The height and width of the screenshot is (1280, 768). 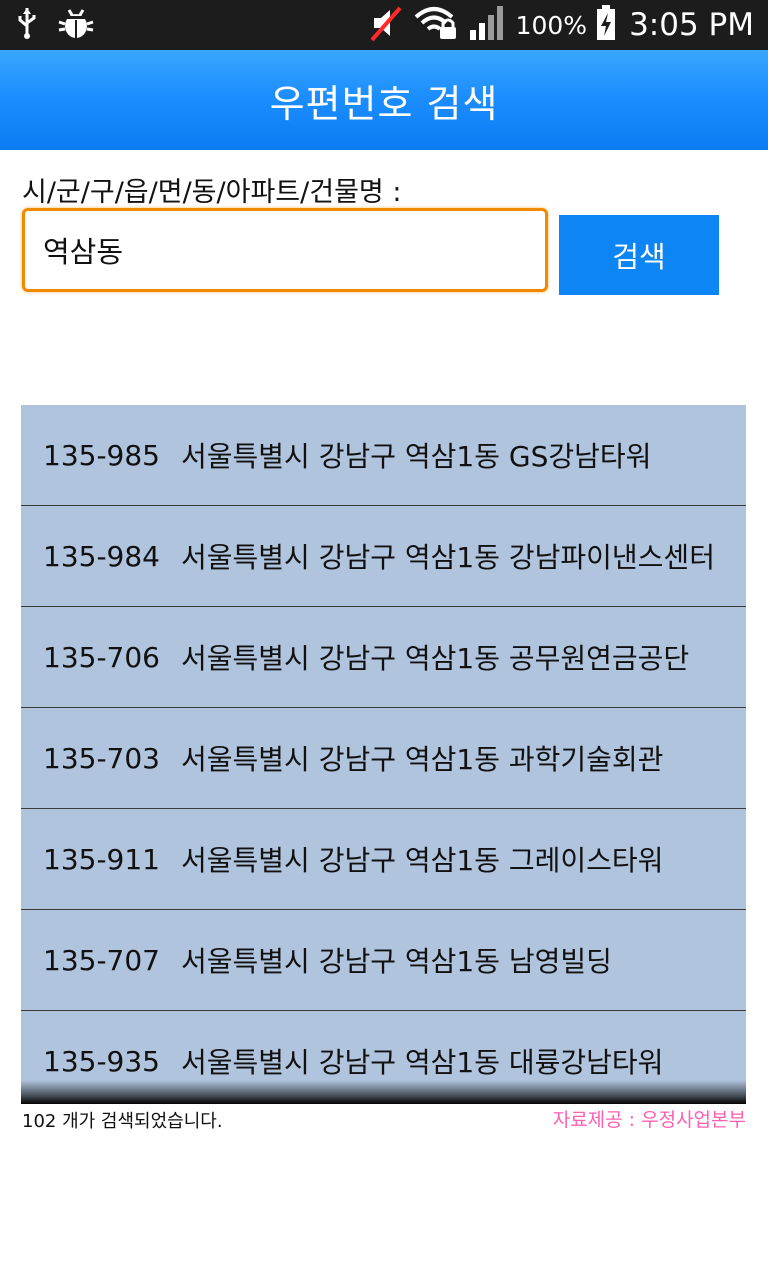 What do you see at coordinates (101, 657) in the screenshot?
I see `zip-code: 135-706` at bounding box center [101, 657].